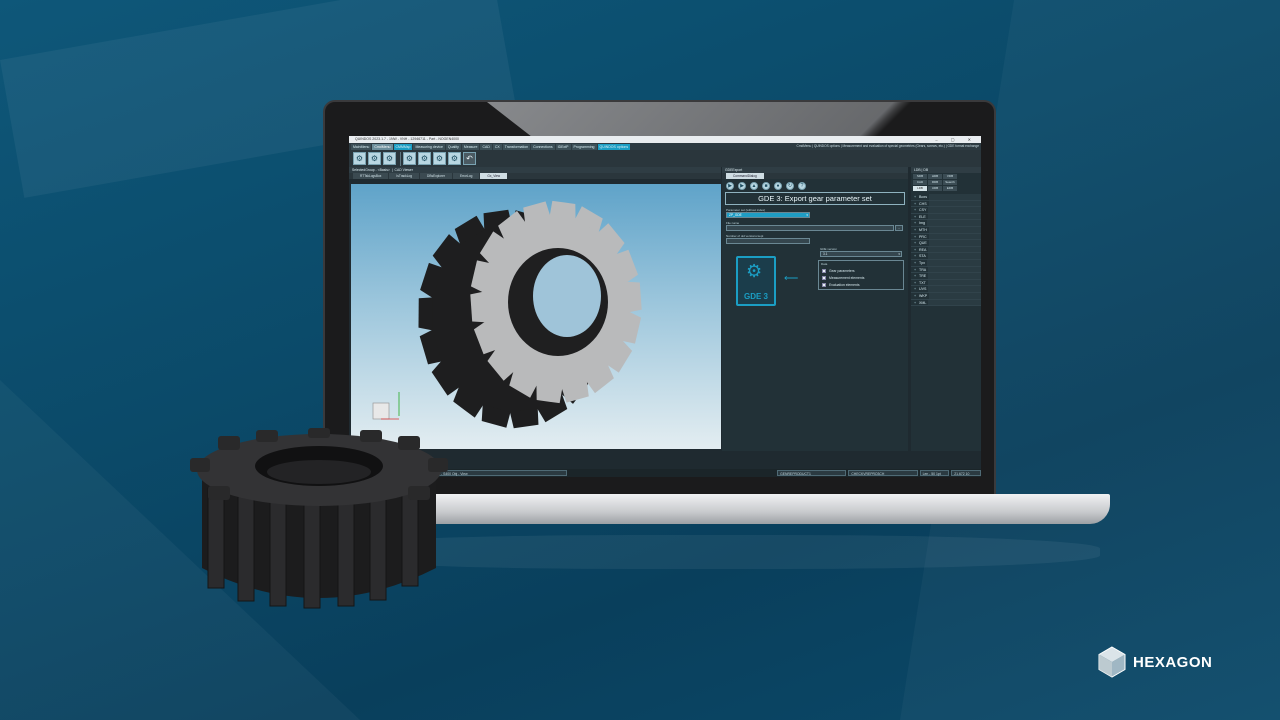 This screenshot has height=720, width=1280. I want to click on tree-item: + TRA, so click(946, 270).